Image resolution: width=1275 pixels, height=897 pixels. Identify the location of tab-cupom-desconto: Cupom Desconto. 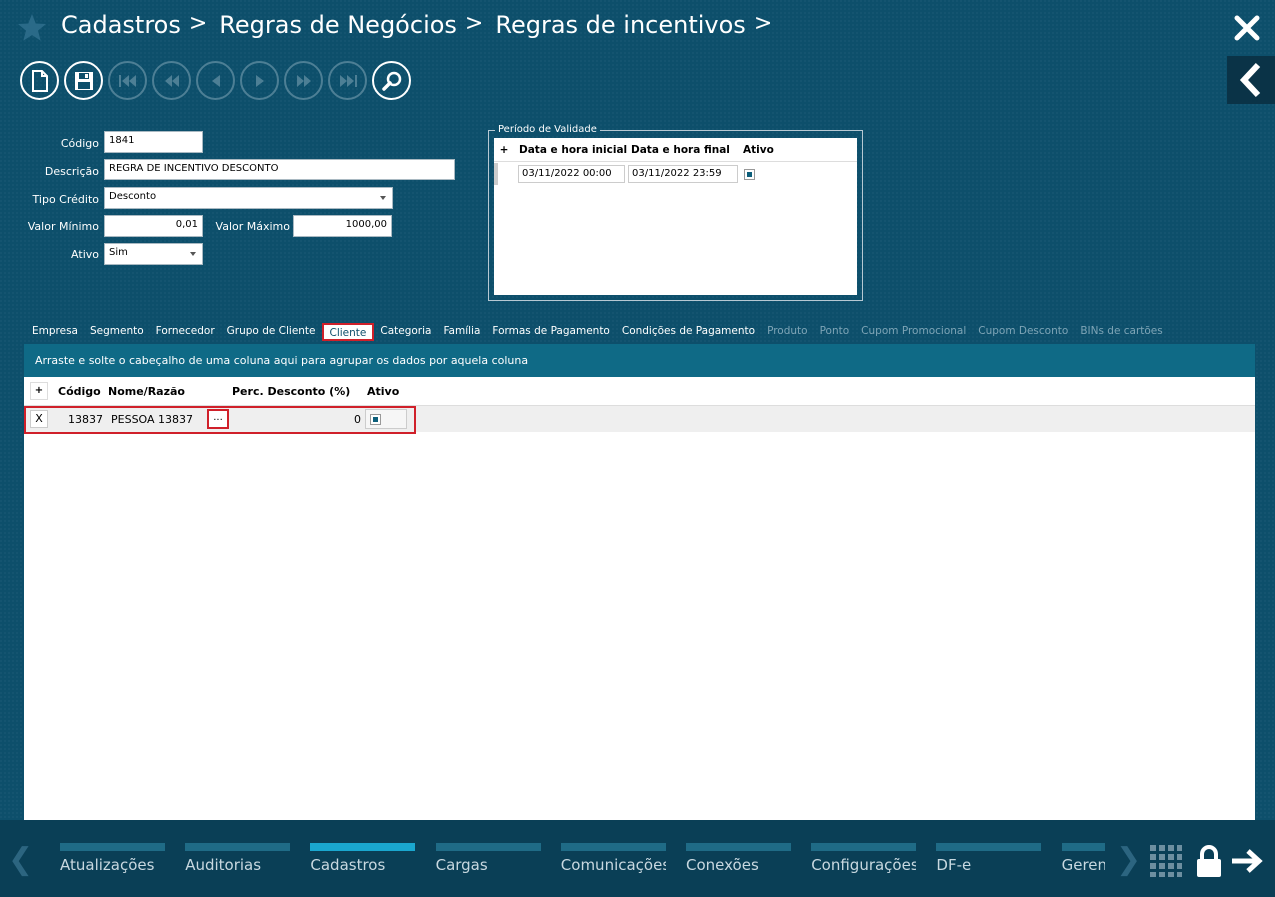
(1023, 332).